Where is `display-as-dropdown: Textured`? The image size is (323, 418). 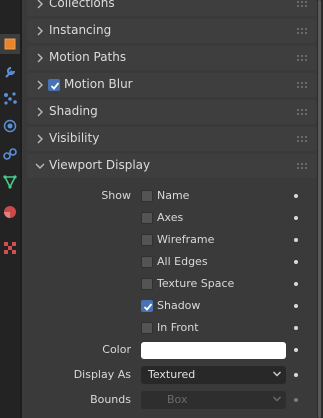
display-as-dropdown: Textured is located at coordinates (213, 375).